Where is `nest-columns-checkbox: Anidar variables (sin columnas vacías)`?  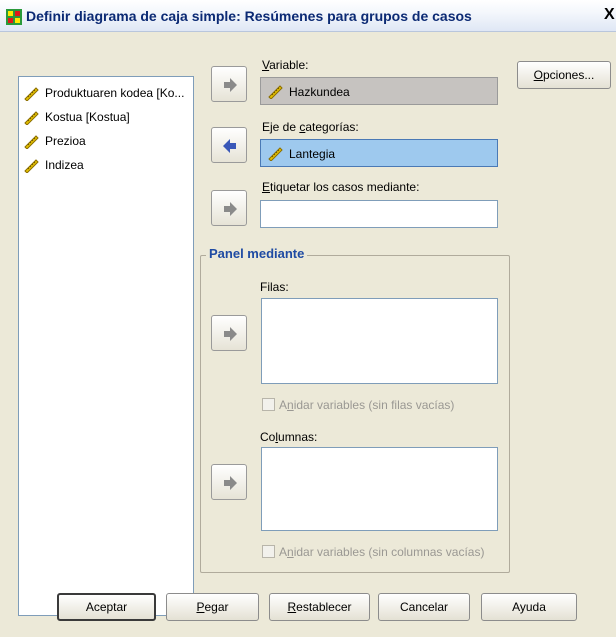 nest-columns-checkbox: Anidar variables (sin columnas vacías) is located at coordinates (373, 552).